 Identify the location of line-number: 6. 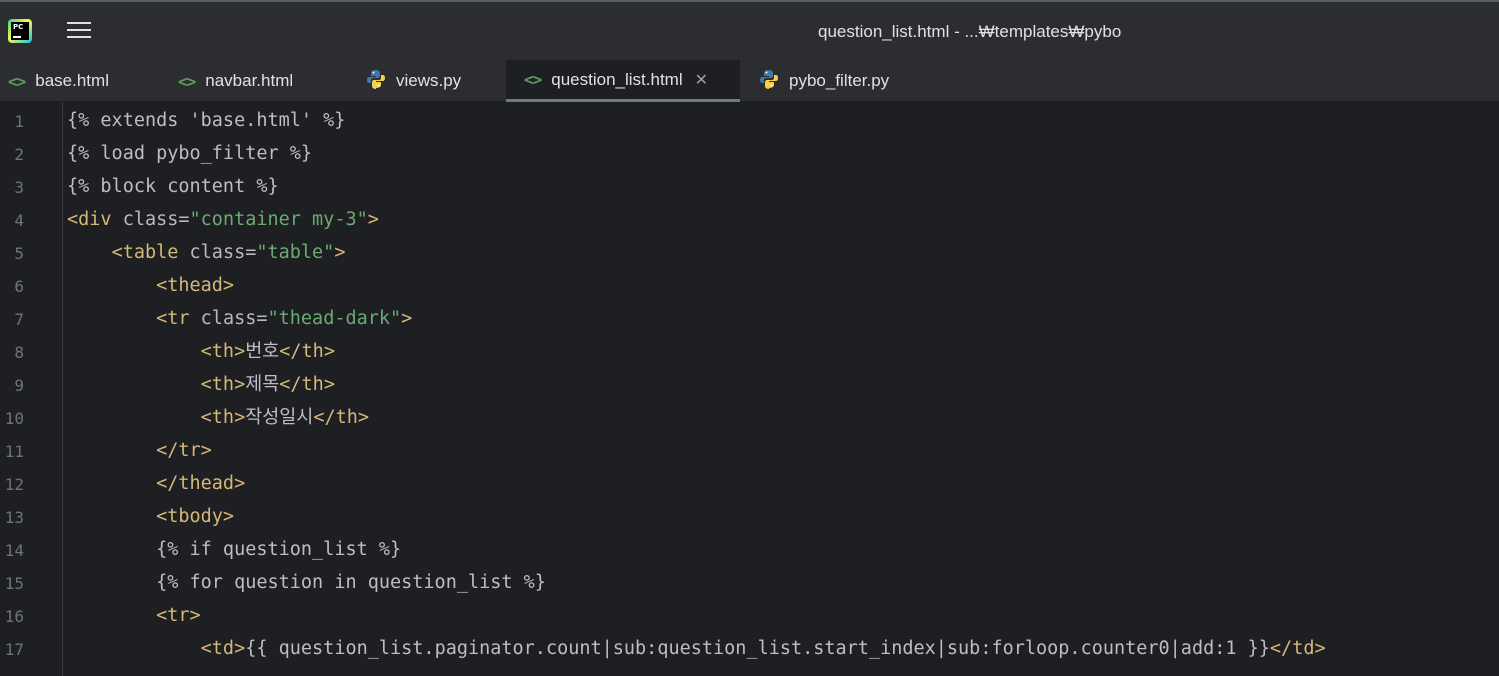
(19, 286).